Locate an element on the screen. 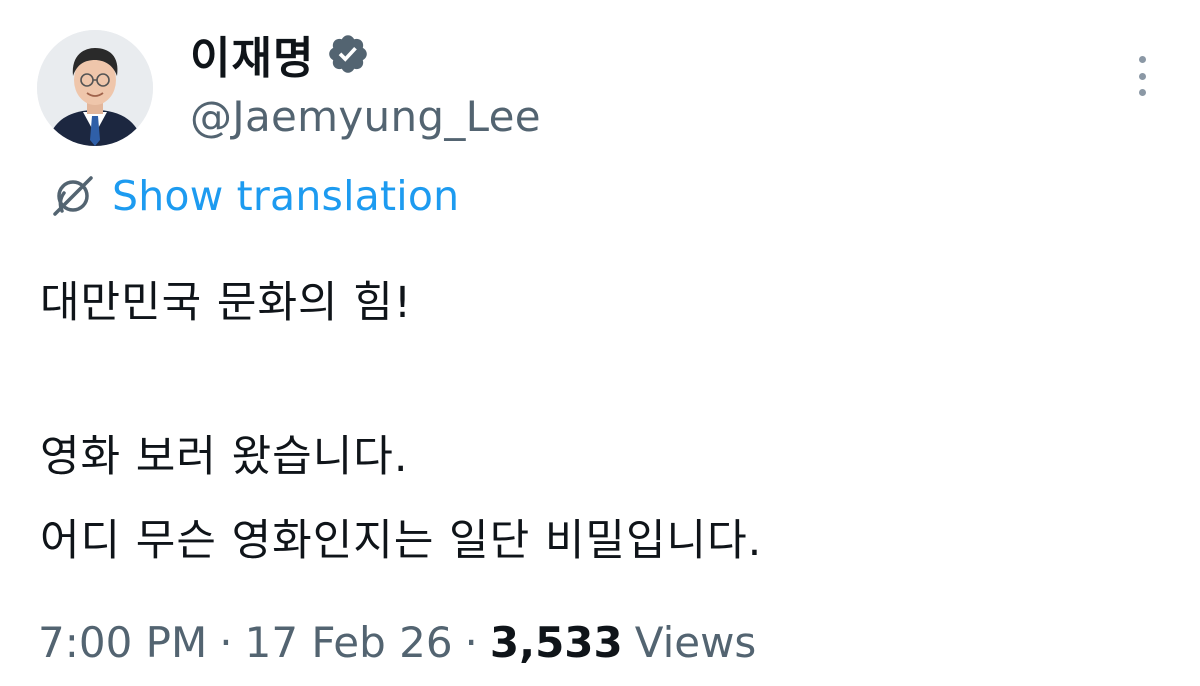  tweet-date: 17 Feb 26 is located at coordinates (349, 642).